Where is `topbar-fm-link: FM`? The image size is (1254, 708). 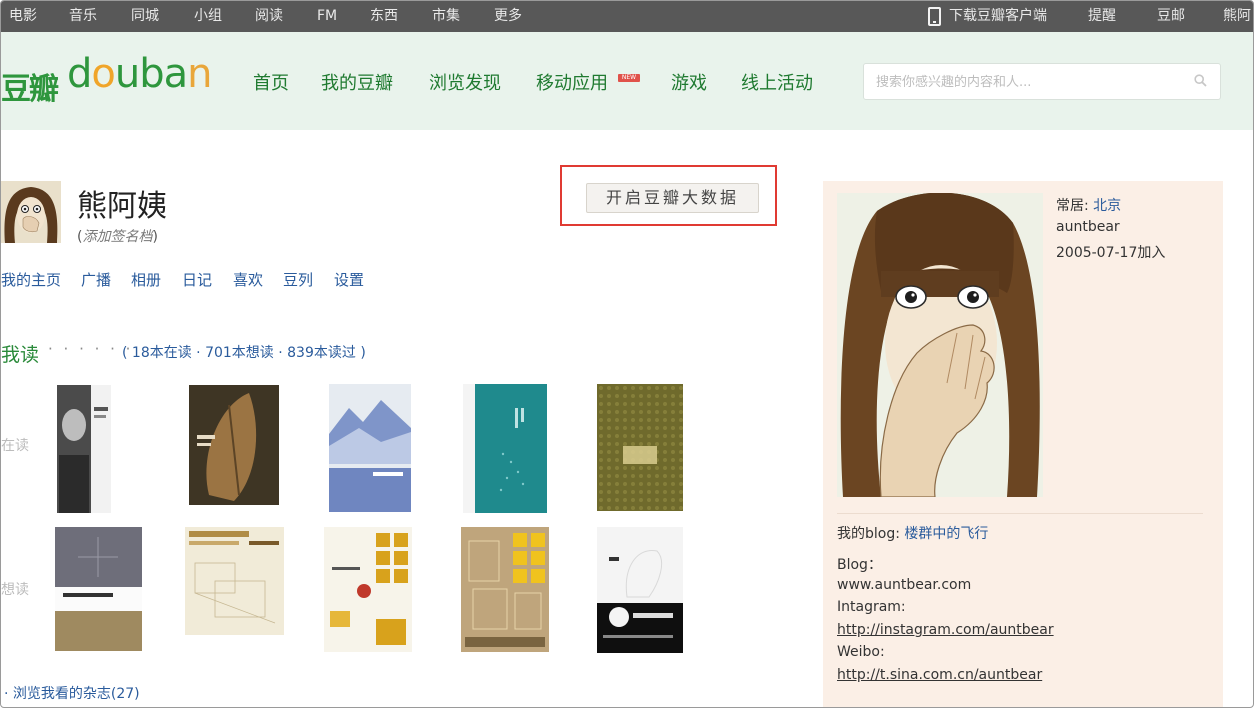 topbar-fm-link: FM is located at coordinates (327, 16).